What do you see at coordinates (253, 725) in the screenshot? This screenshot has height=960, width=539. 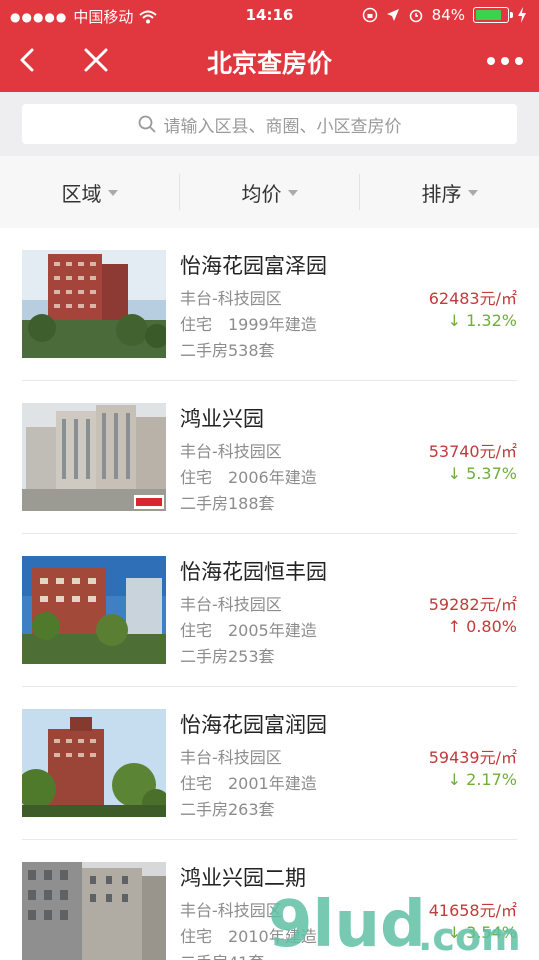 I see `community-name: 怡海花园富润园` at bounding box center [253, 725].